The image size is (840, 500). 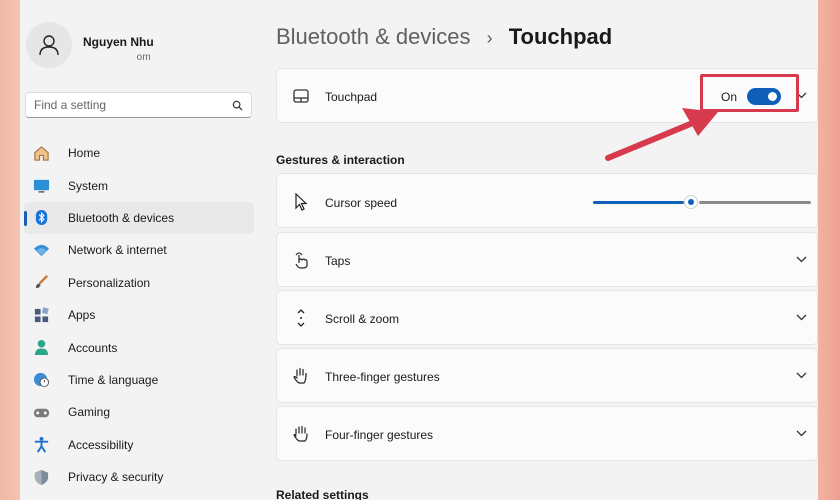 I want to click on sidebar-item-label: Gaming, so click(x=89, y=412).